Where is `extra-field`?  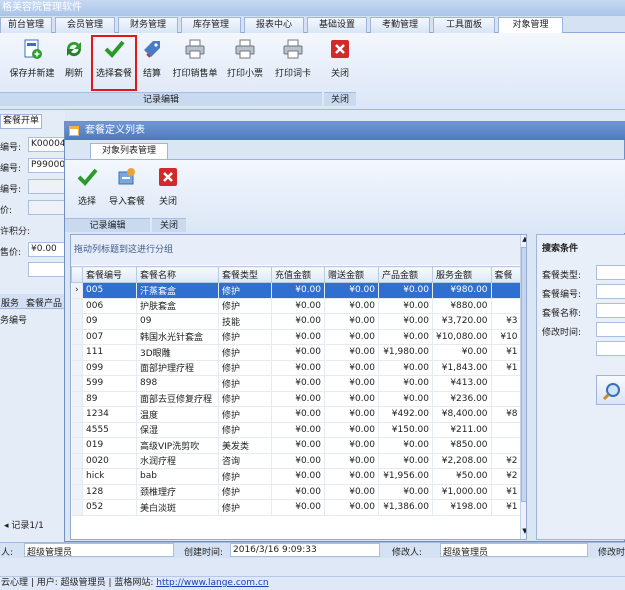 extra-field is located at coordinates (46, 269).